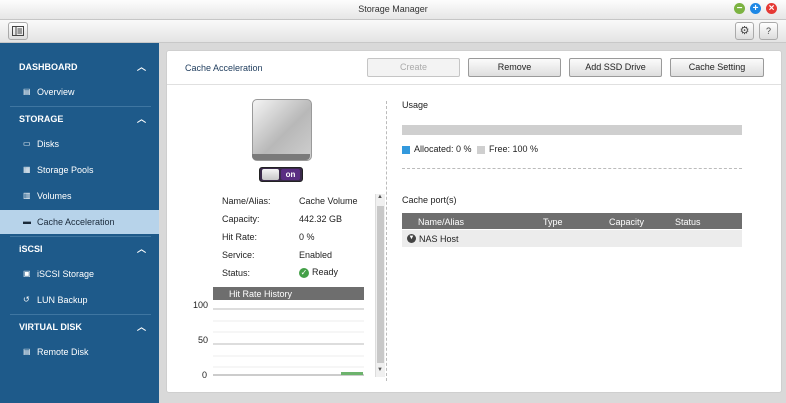 The image size is (786, 403). I want to click on prop-value-capacity: 442.32 GB, so click(321, 219).